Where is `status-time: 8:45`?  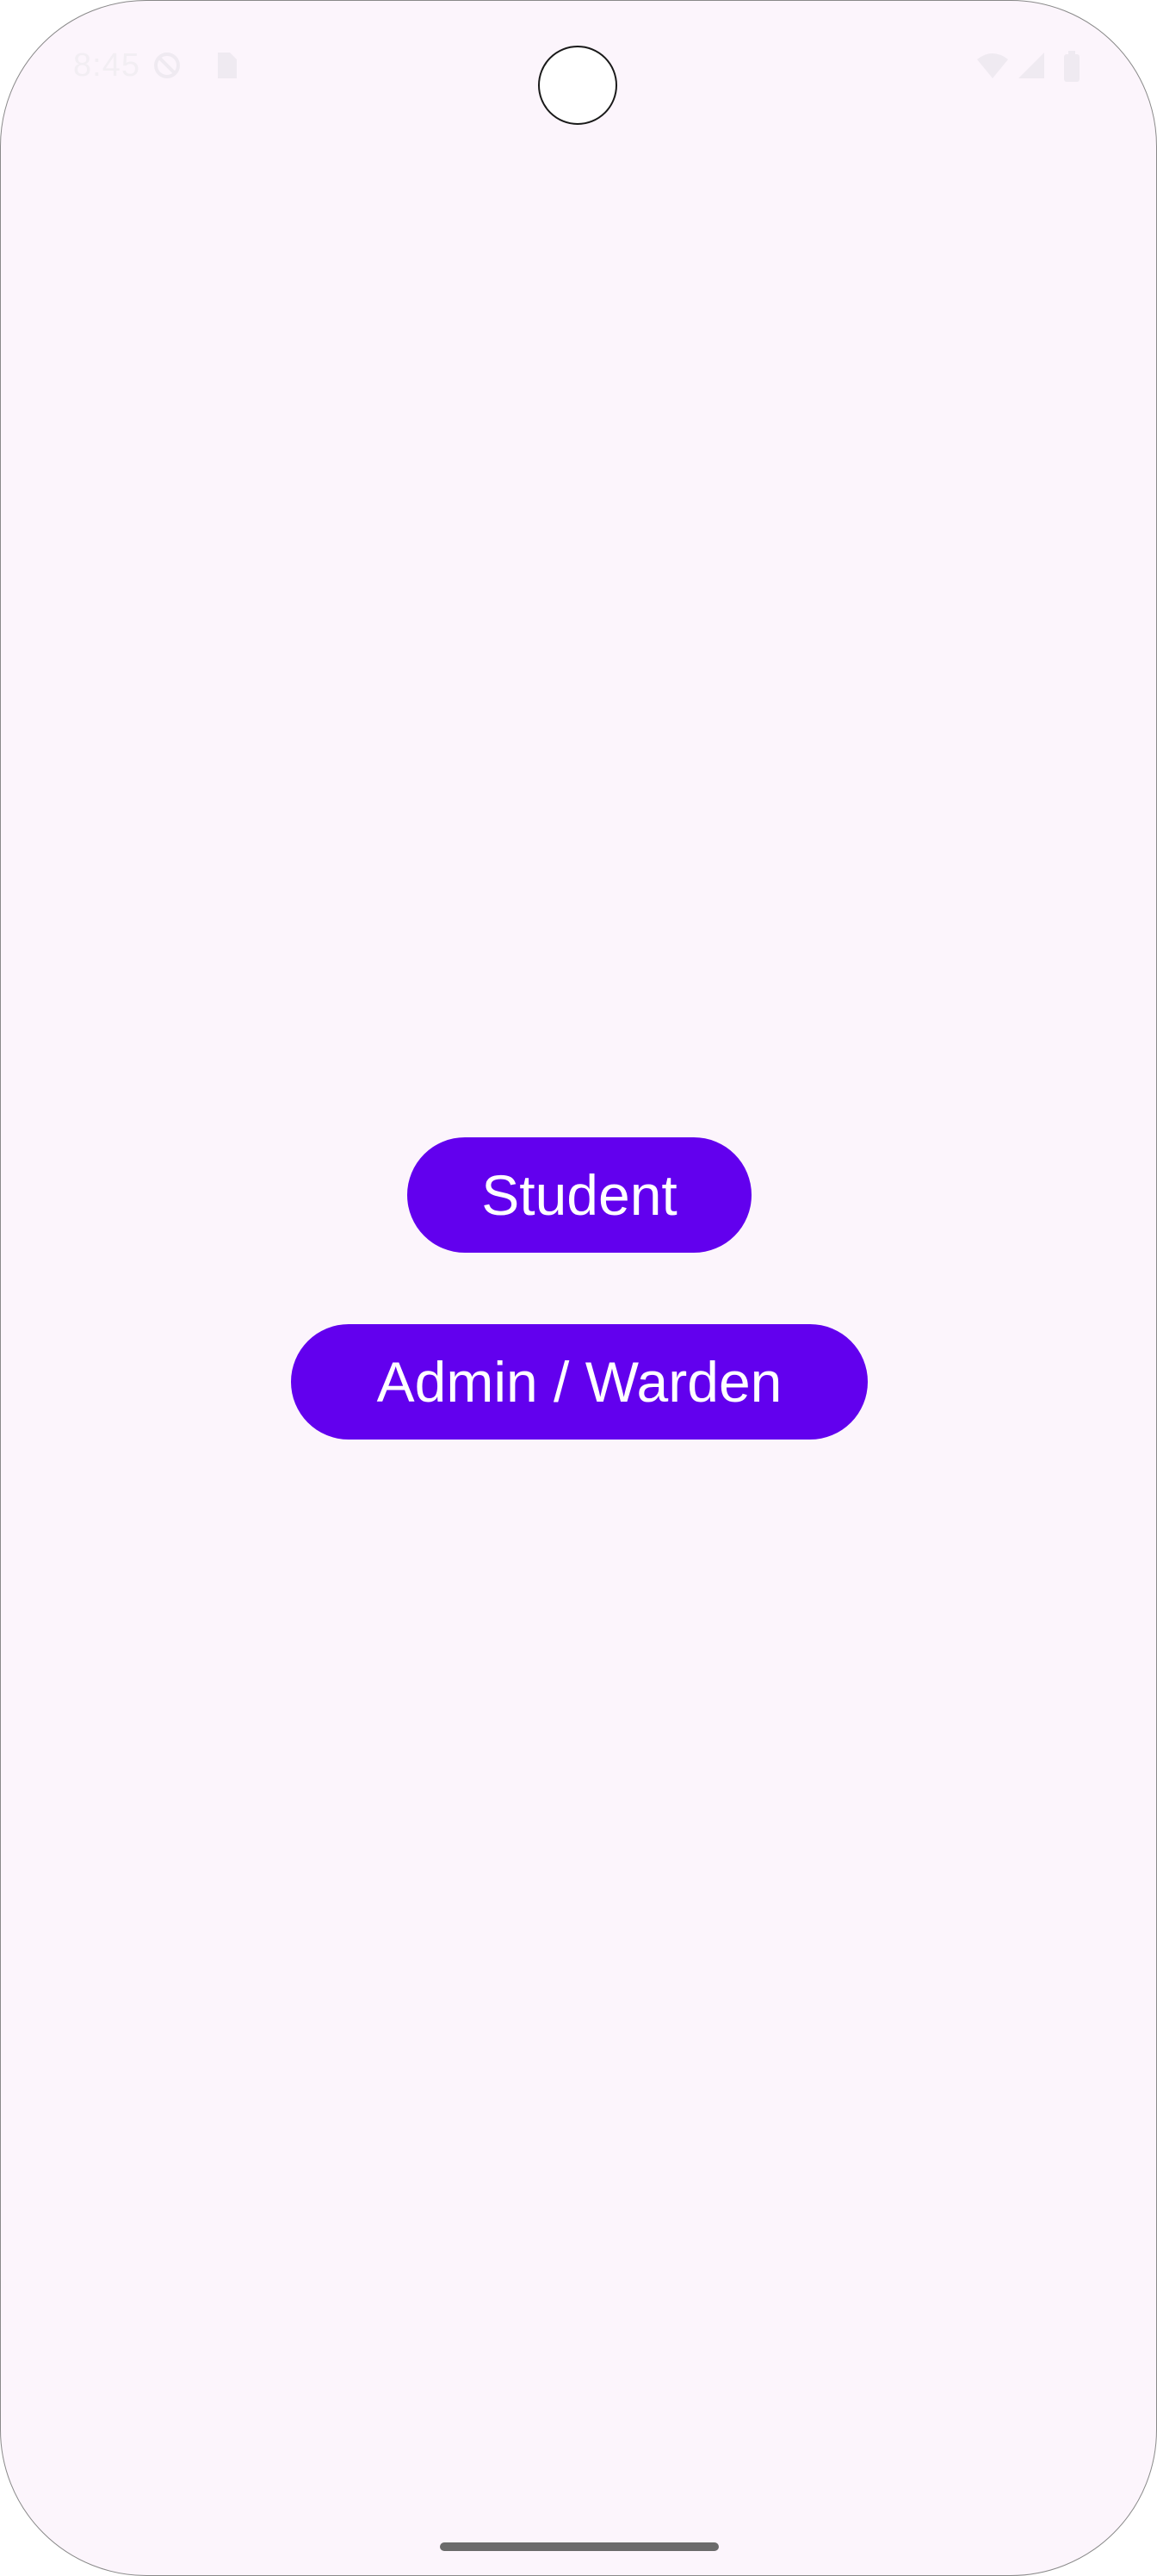 status-time: 8:45 is located at coordinates (106, 65).